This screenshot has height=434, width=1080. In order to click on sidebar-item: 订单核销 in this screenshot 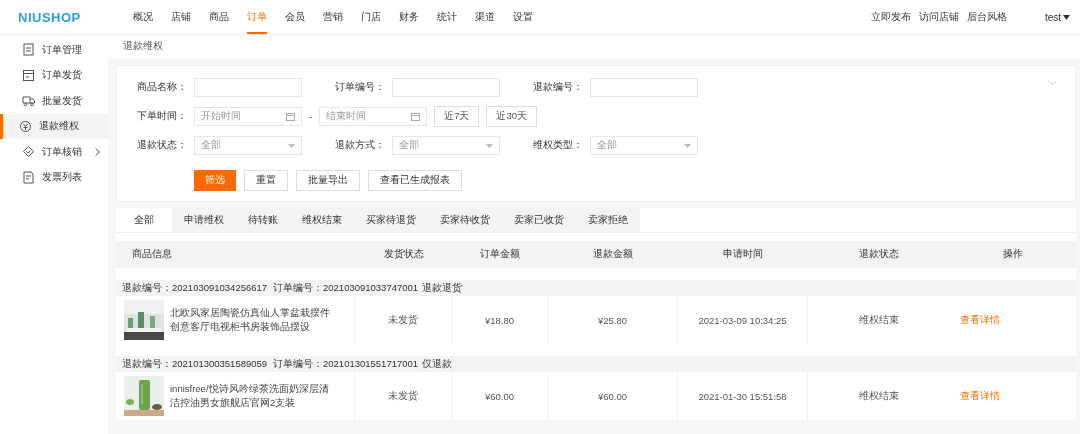, I will do `click(54, 152)`.